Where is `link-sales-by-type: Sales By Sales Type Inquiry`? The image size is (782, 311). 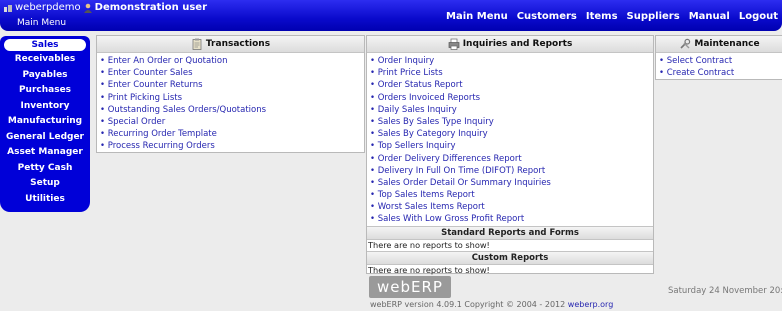 link-sales-by-type: Sales By Sales Type Inquiry is located at coordinates (511, 122).